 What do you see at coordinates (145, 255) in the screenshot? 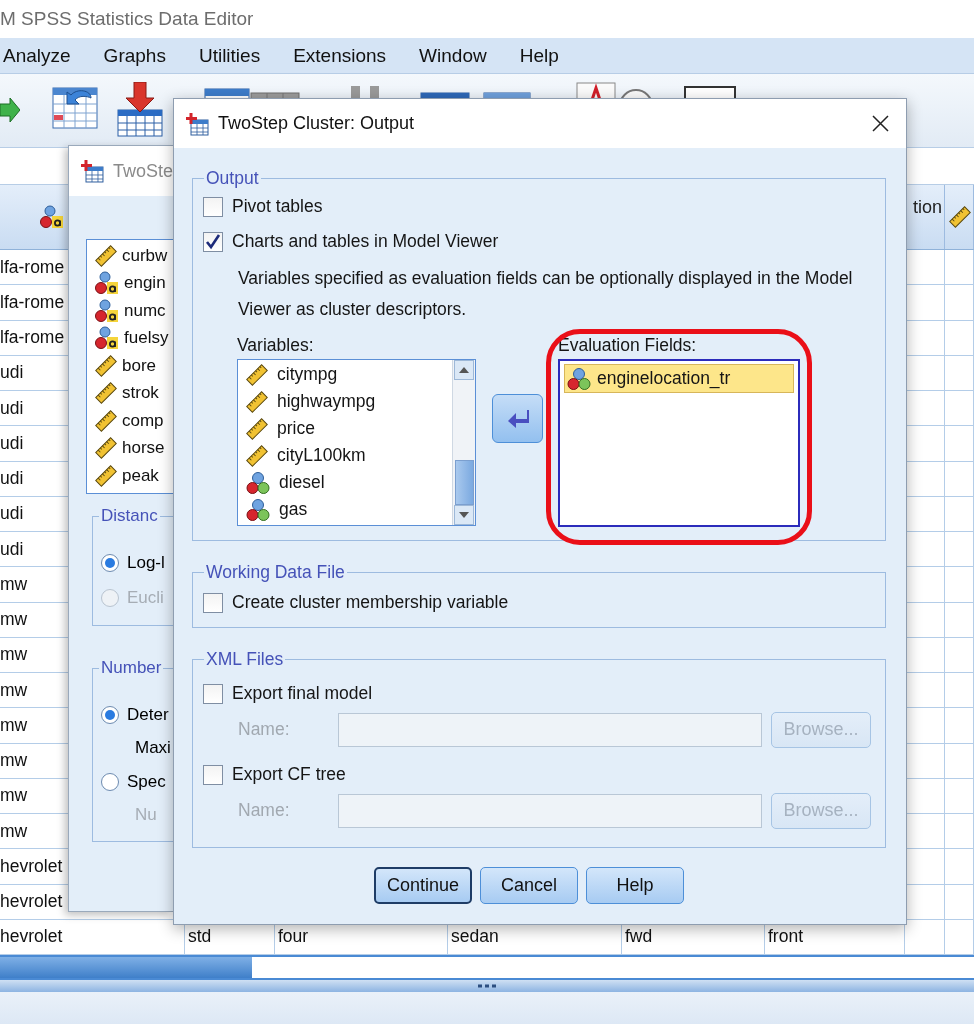
I see `variable-item: curbw` at bounding box center [145, 255].